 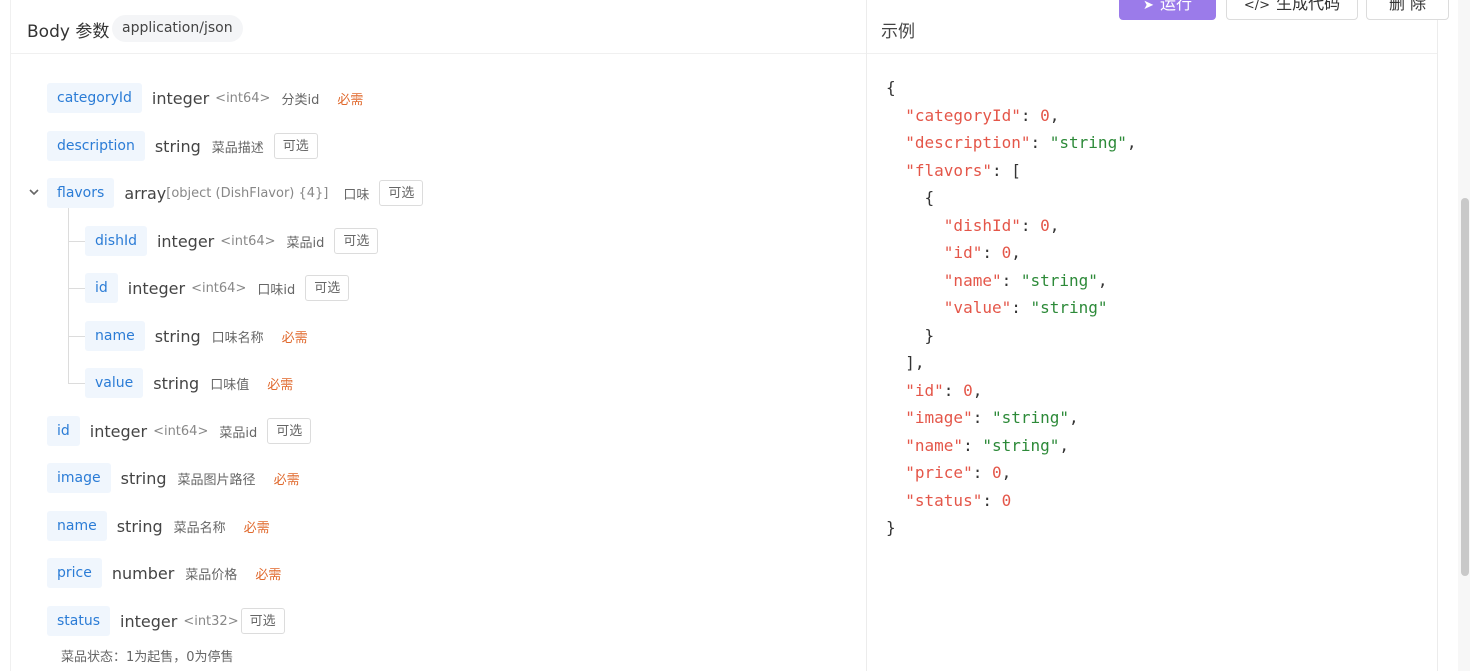 I want to click on field-name: dishId, so click(x=116, y=241).